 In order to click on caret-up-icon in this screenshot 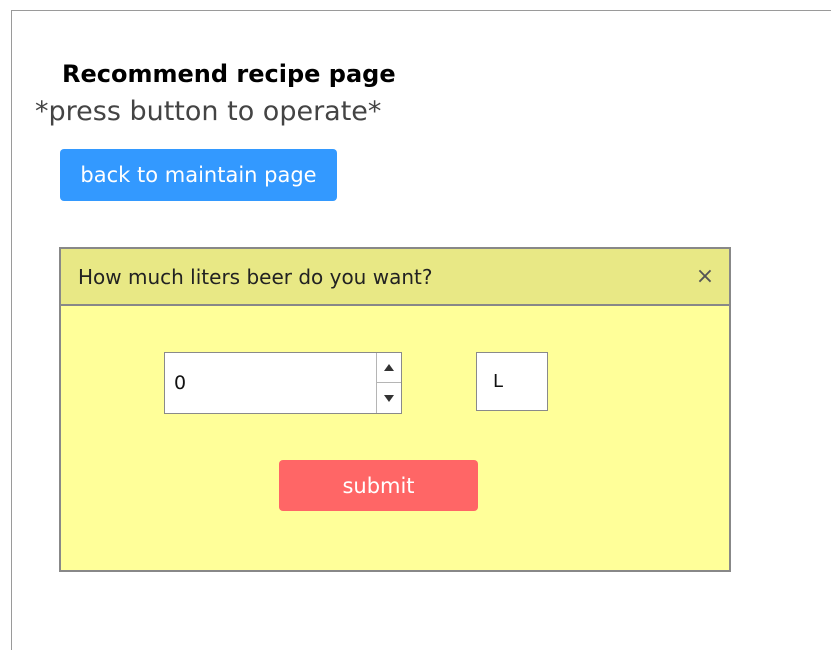, I will do `click(389, 368)`.